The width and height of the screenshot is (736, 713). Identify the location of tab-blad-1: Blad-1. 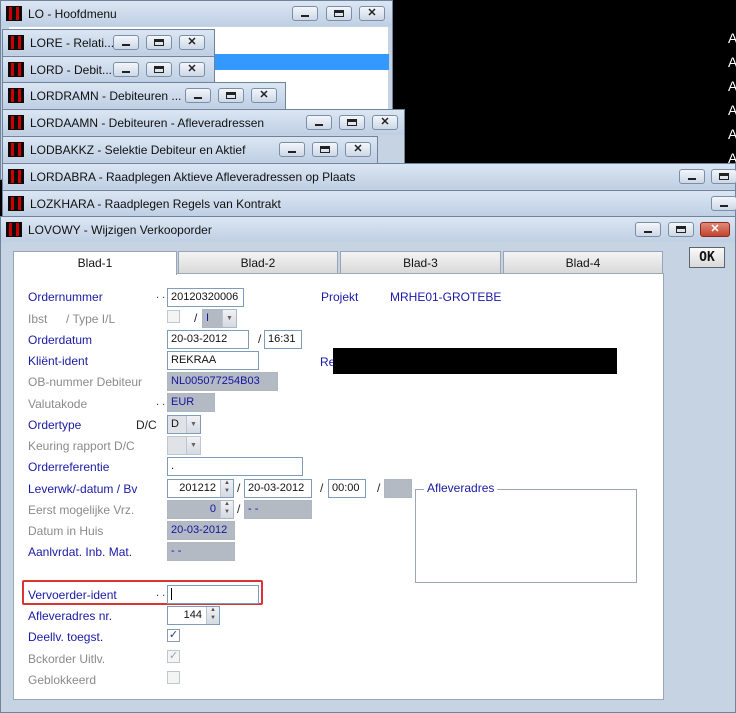
(95, 263).